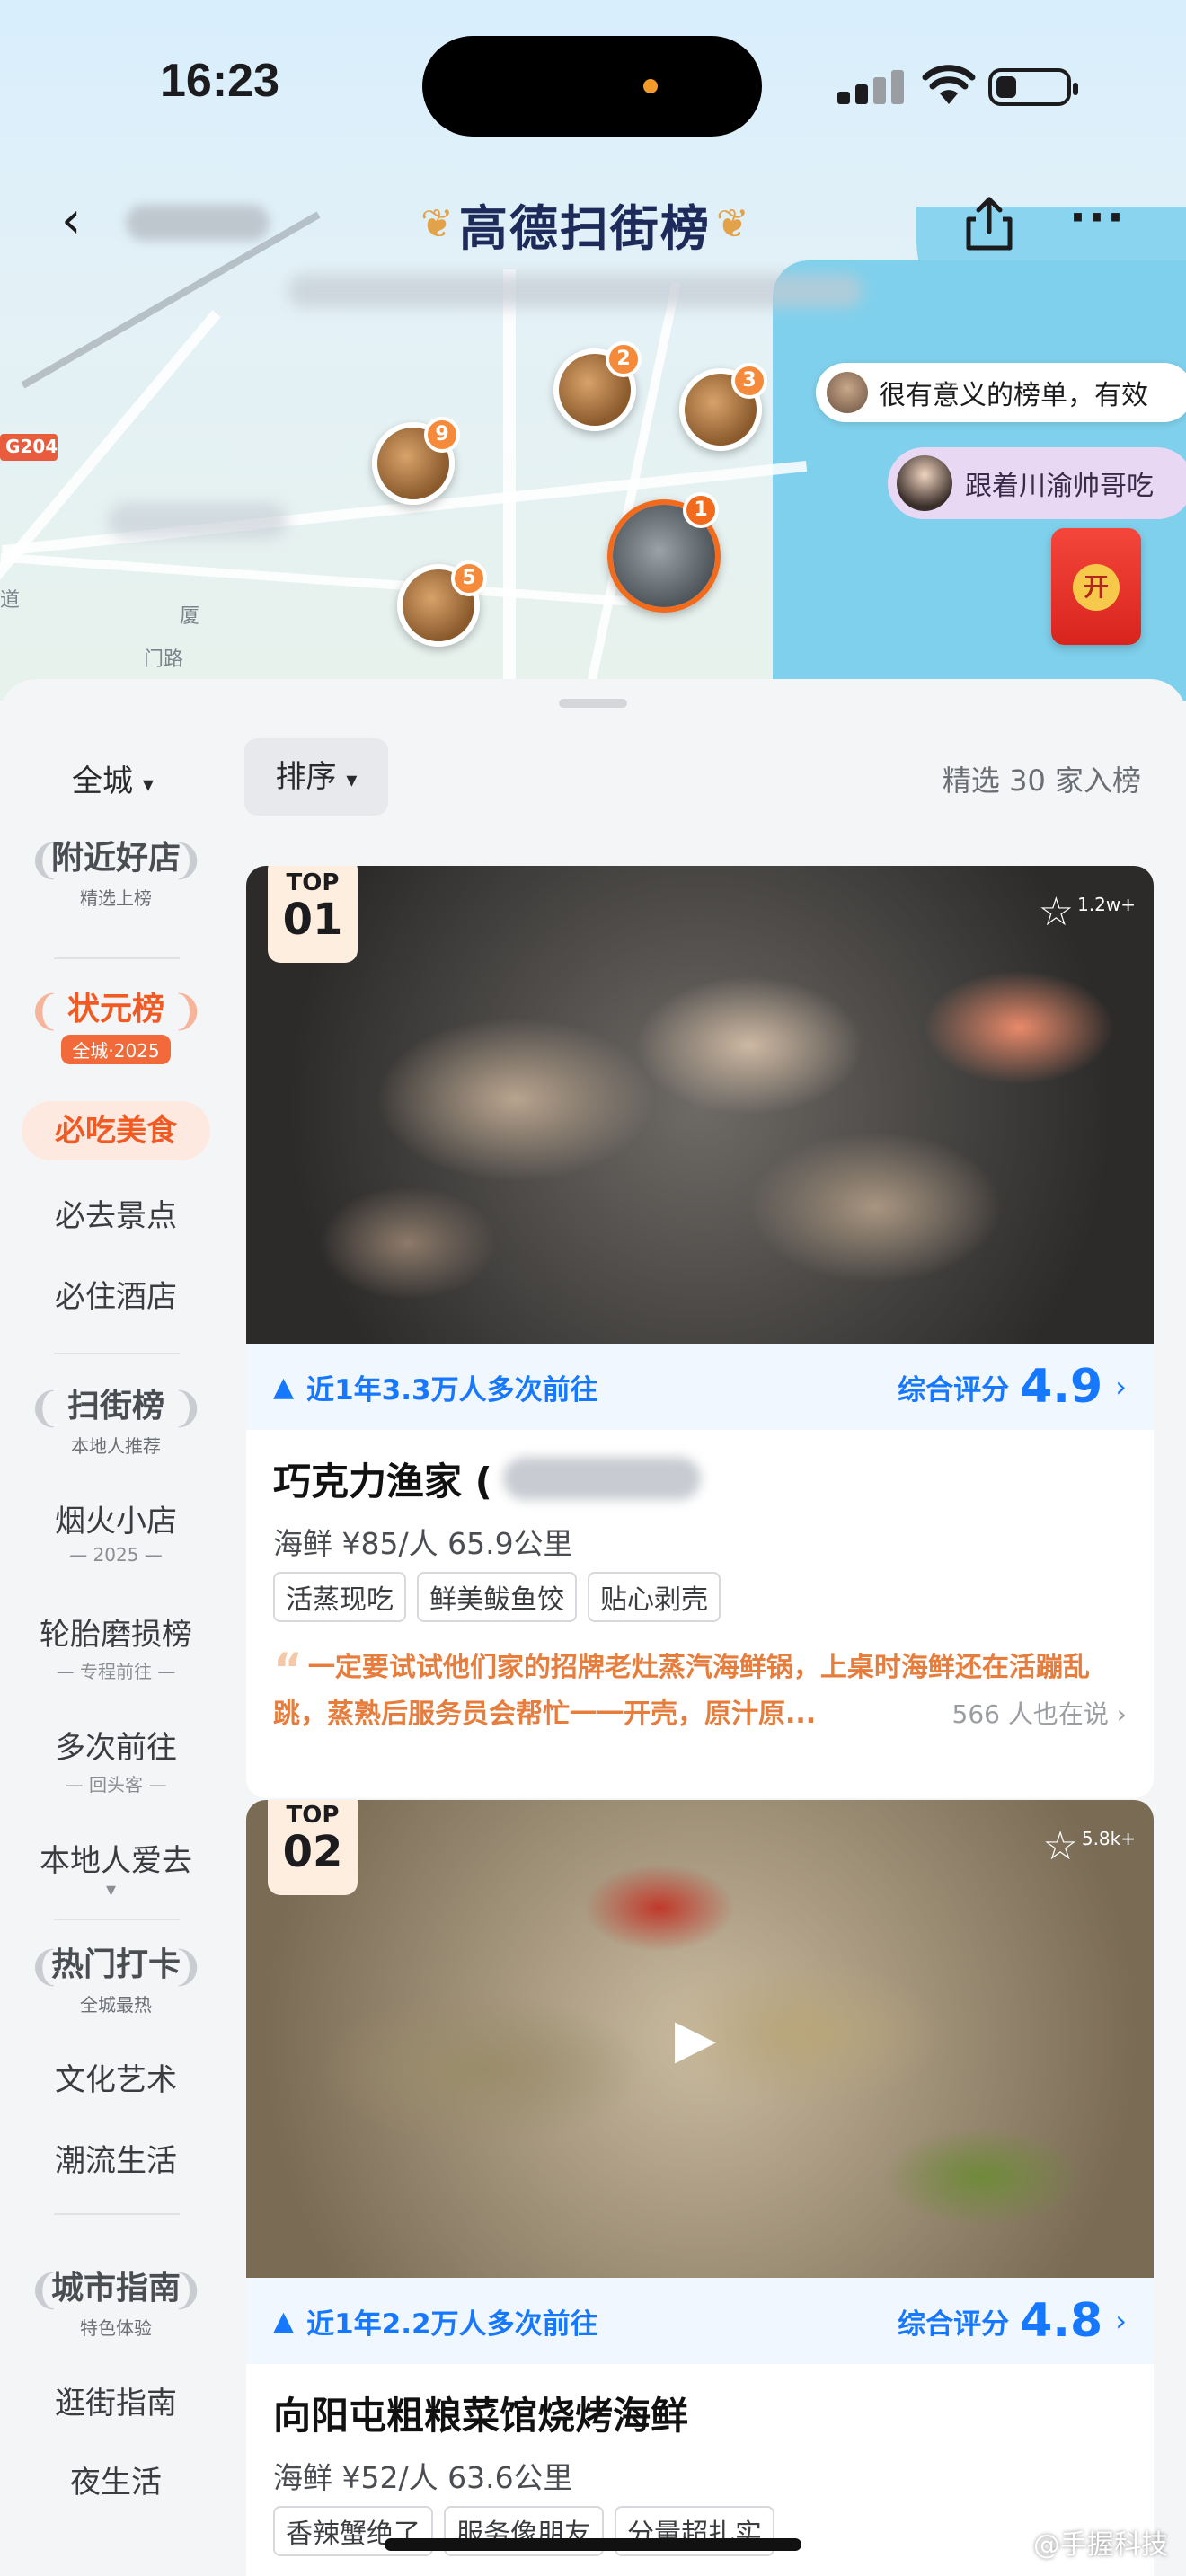 This screenshot has height=2576, width=1186. What do you see at coordinates (10, 600) in the screenshot?
I see `map-label: 道` at bounding box center [10, 600].